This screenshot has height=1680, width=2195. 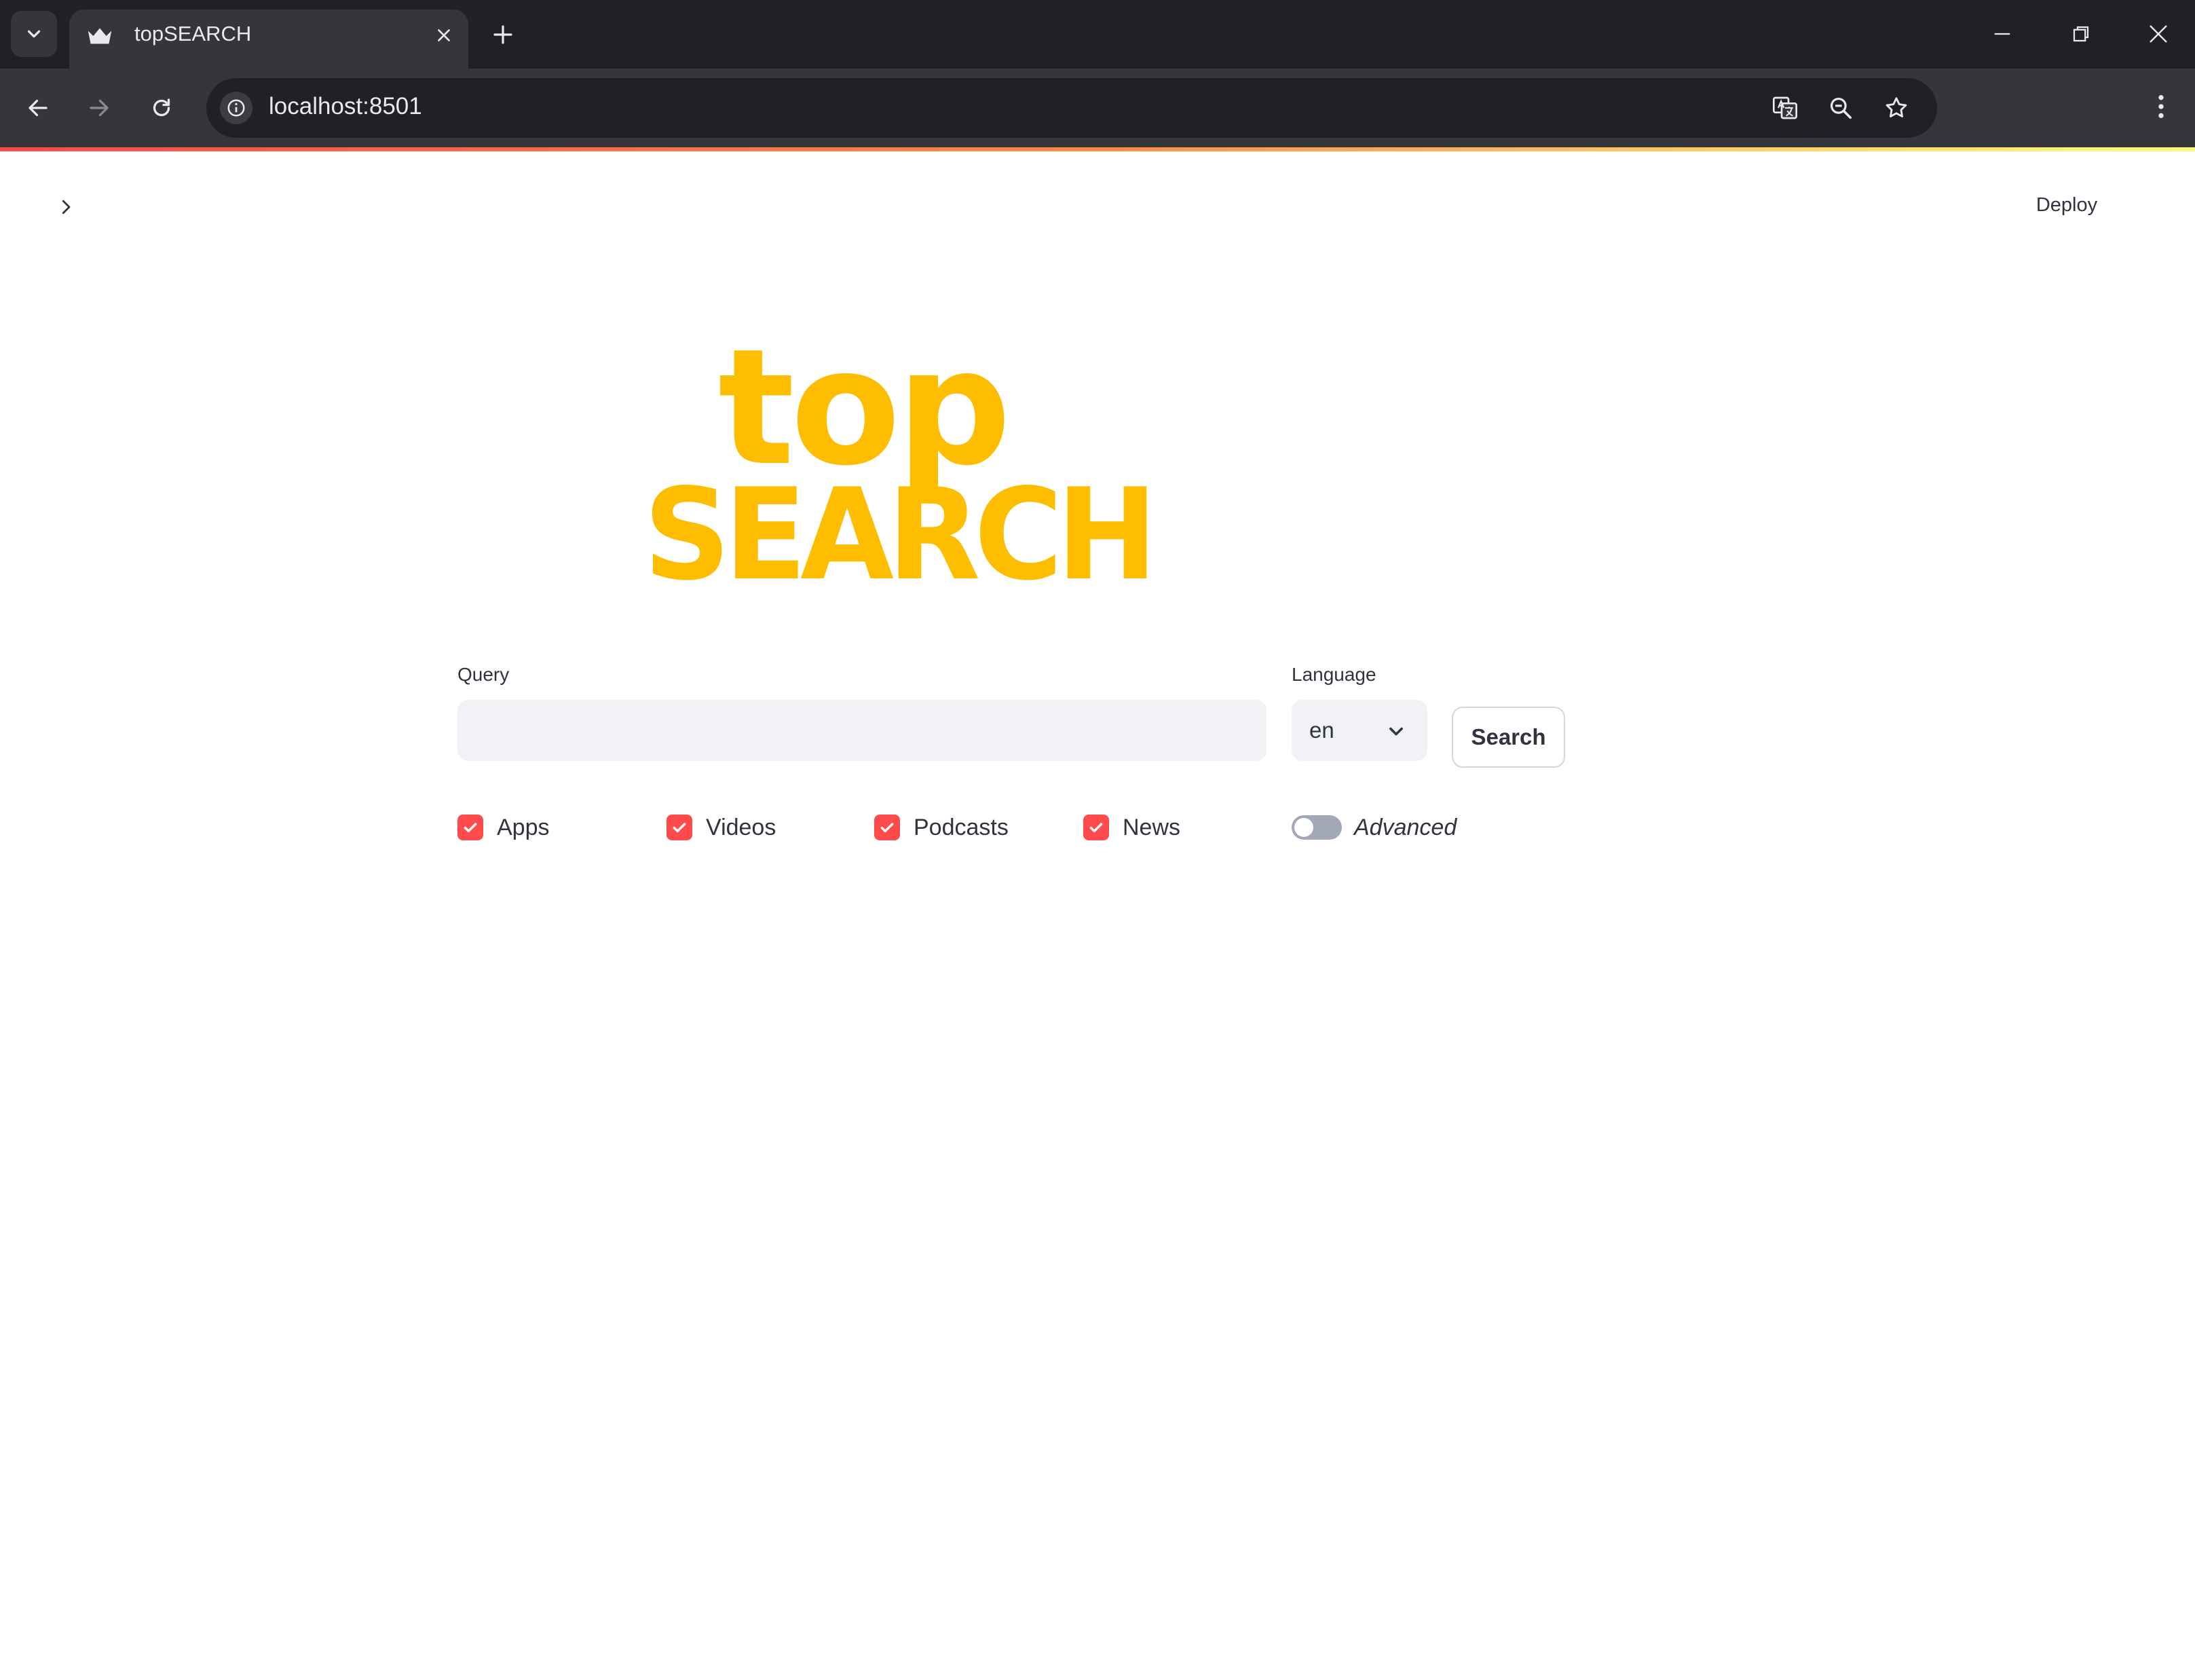 I want to click on language-value: en, so click(x=1321, y=730).